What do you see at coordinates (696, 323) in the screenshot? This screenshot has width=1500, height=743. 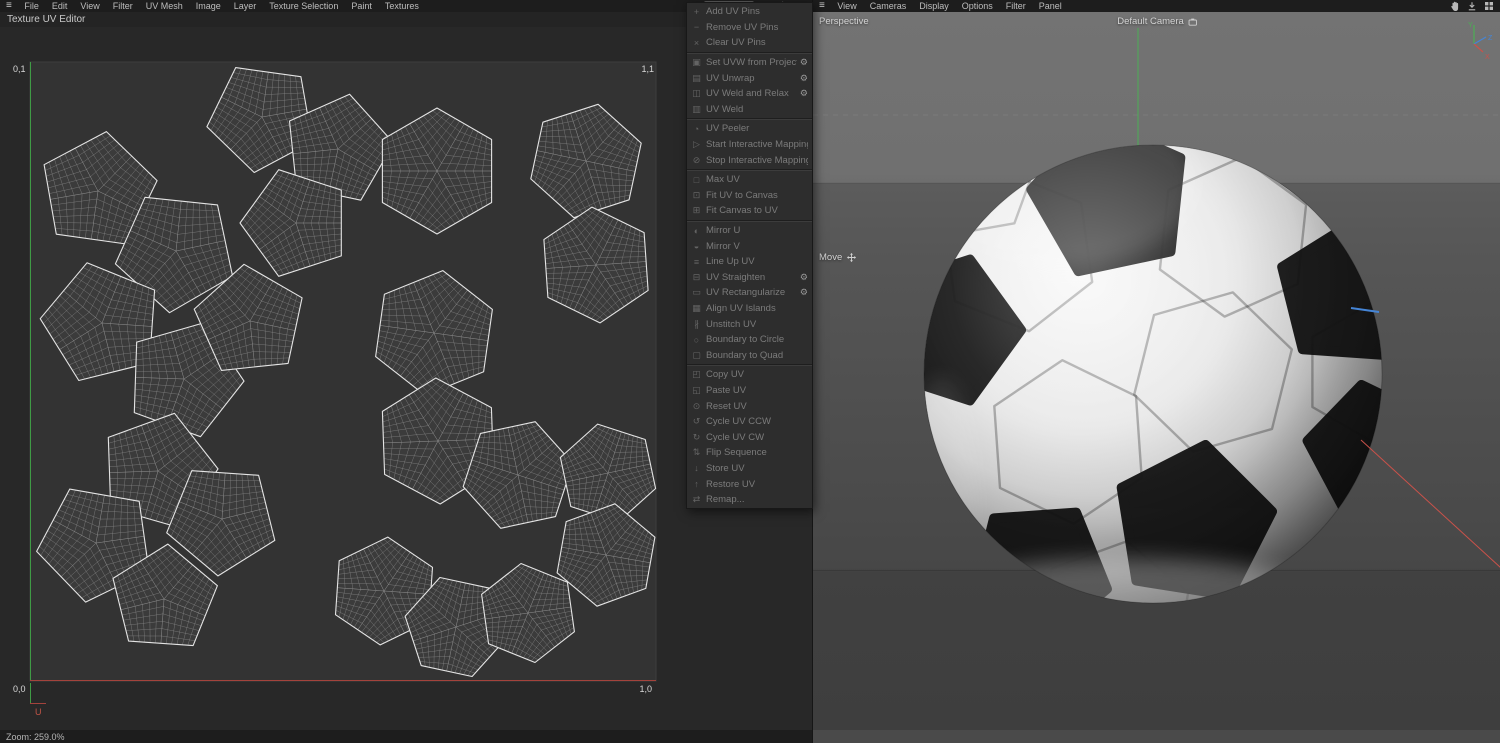 I see `unstitch-uv-icon: ∦` at bounding box center [696, 323].